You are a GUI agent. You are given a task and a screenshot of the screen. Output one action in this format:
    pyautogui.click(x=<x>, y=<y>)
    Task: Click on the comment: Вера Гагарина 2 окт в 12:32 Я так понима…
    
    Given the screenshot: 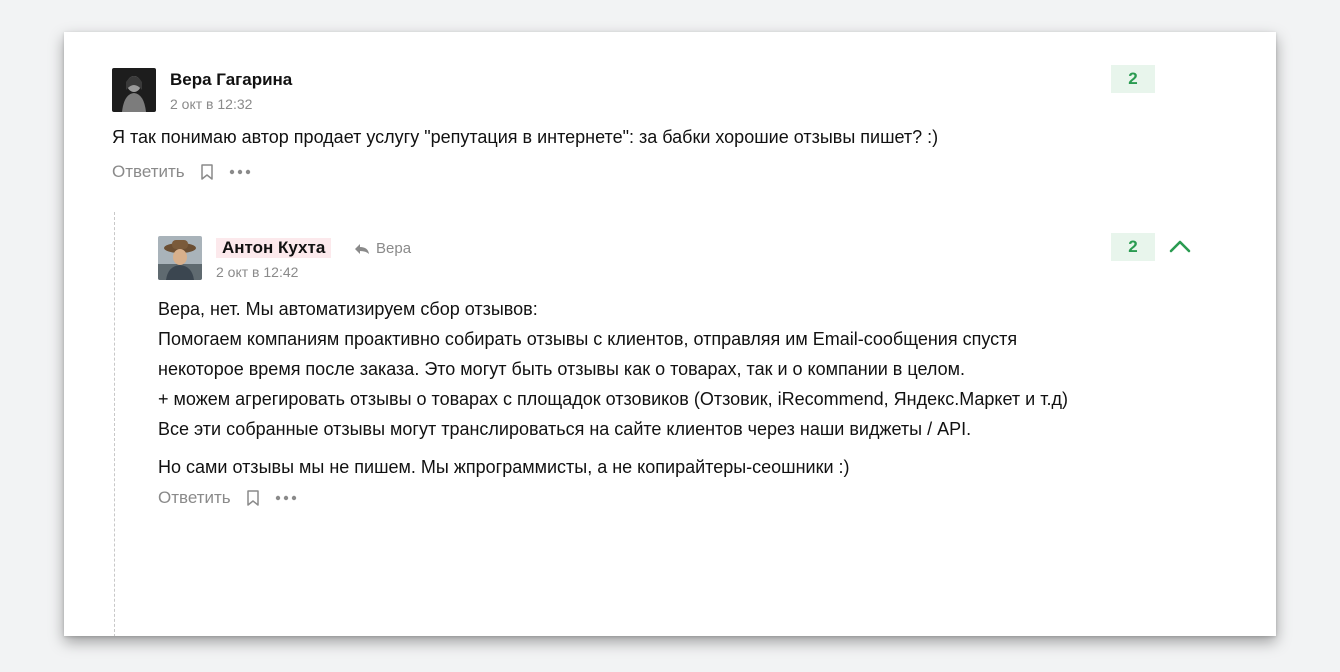 What is the action you would take?
    pyautogui.click(x=667, y=125)
    